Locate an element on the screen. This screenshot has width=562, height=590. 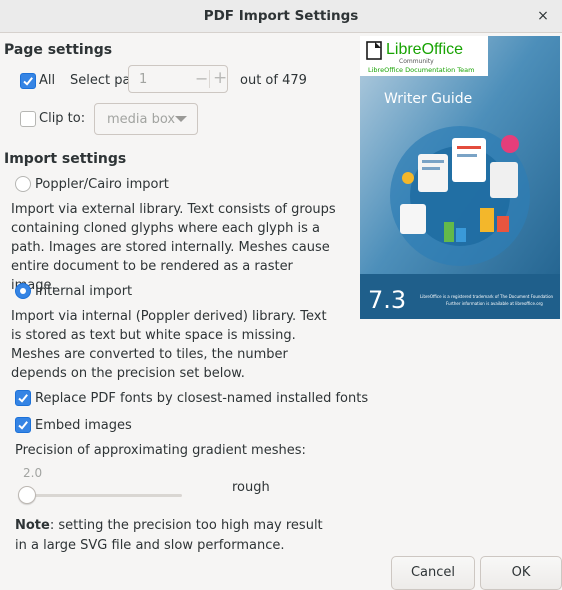
window-title: PDF Import Settings is located at coordinates (281, 16).